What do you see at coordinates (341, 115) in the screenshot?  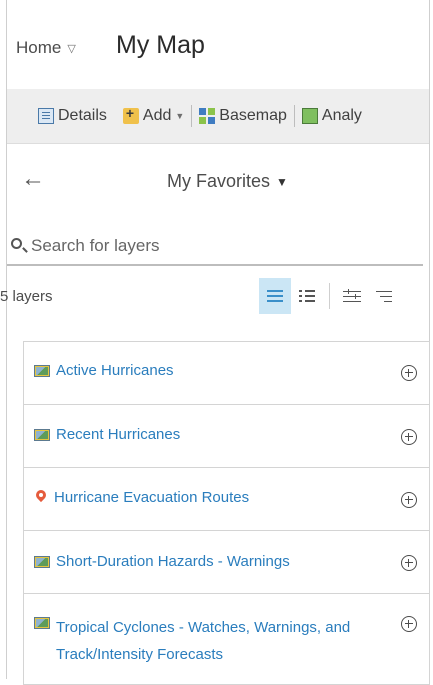 I see `analysis-label: Analy` at bounding box center [341, 115].